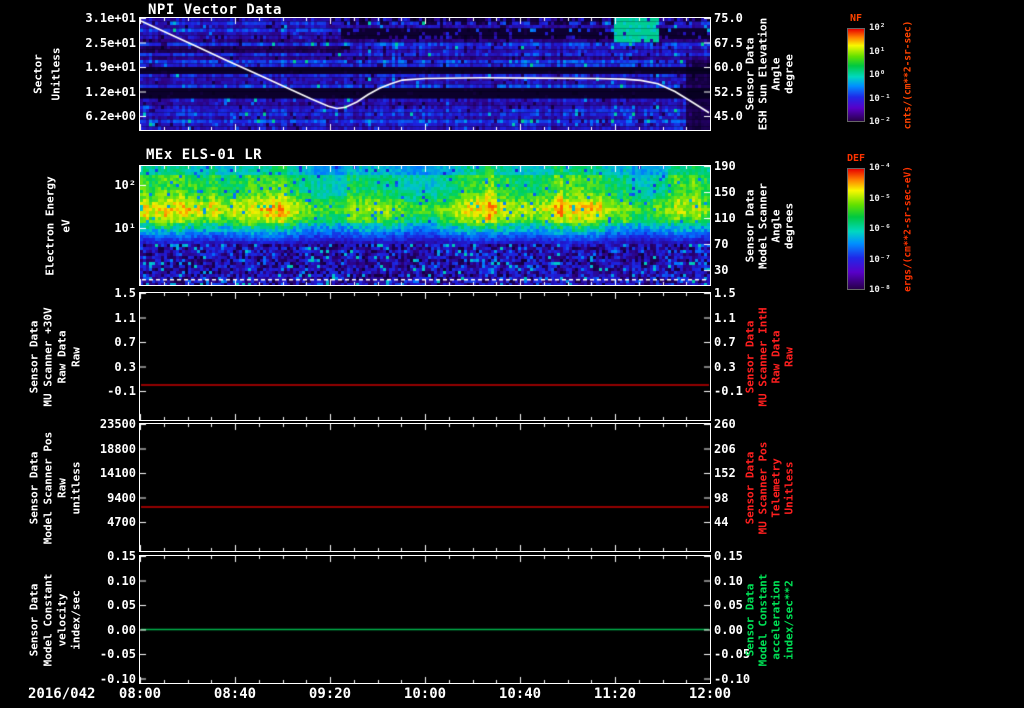 The image size is (1024, 708). Describe the element at coordinates (110, 91) in the screenshot. I see `y-axis-tick-label: 1.2e+01` at that location.